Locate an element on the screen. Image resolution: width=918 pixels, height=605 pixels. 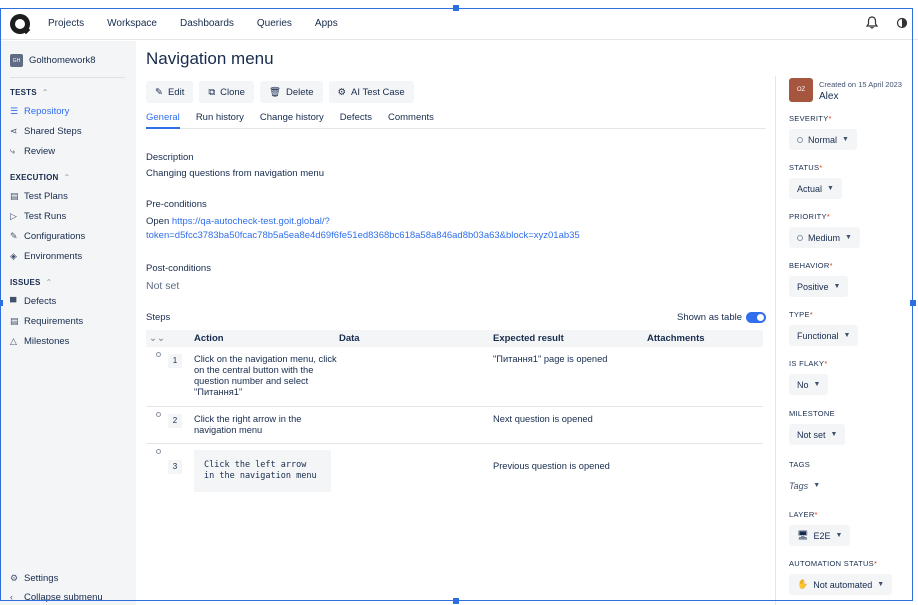
nav-workspace: Workspace is located at coordinates (132, 23).